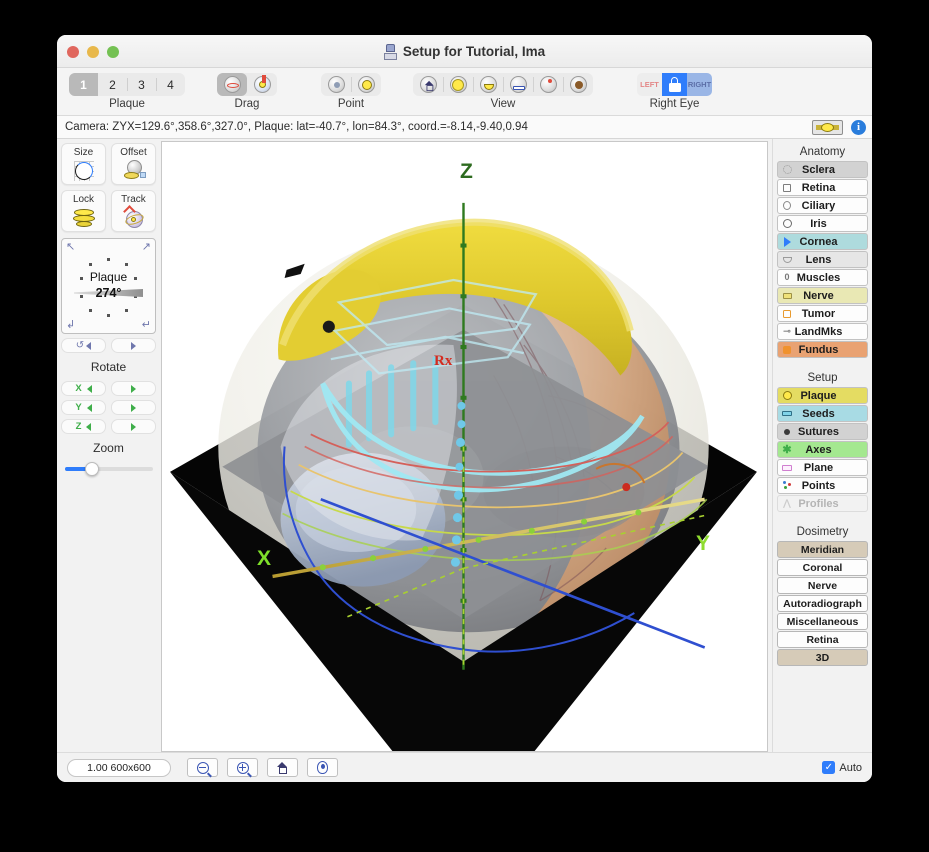 Image resolution: width=929 pixels, height=852 pixels. What do you see at coordinates (827, 127) in the screenshot?
I see `plaque-icon` at bounding box center [827, 127].